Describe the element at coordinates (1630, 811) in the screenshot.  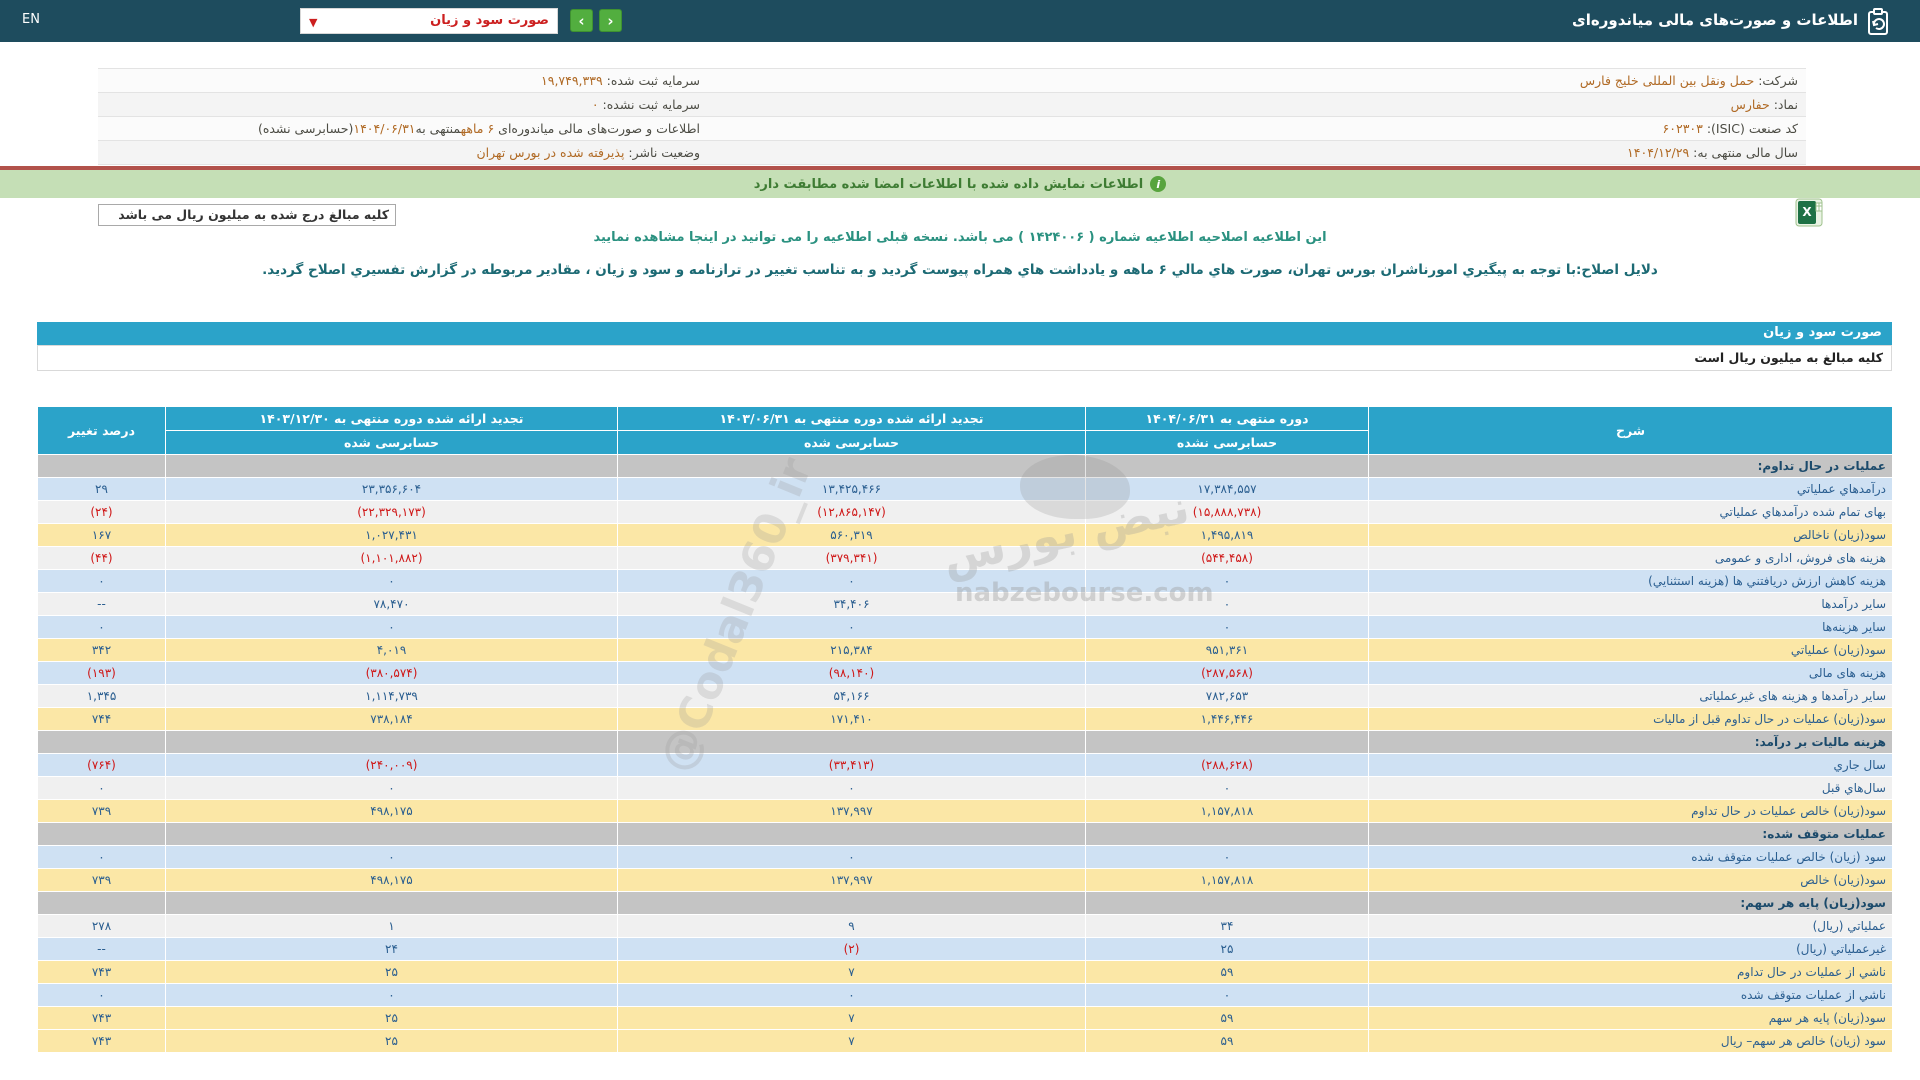
I see `row-label: سود(زیان) خالص عملیات در حال تداوم` at that location.